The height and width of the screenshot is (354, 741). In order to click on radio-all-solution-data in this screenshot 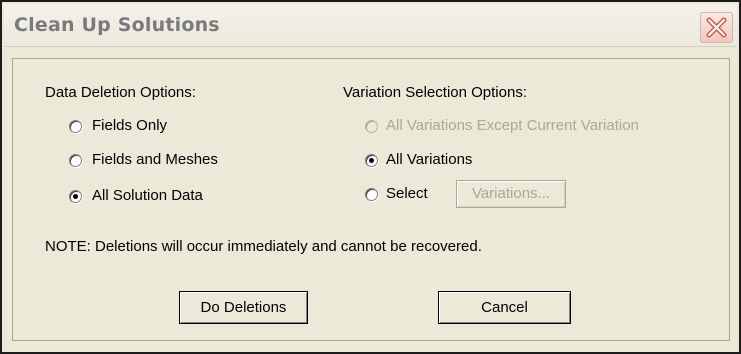, I will do `click(75, 196)`.